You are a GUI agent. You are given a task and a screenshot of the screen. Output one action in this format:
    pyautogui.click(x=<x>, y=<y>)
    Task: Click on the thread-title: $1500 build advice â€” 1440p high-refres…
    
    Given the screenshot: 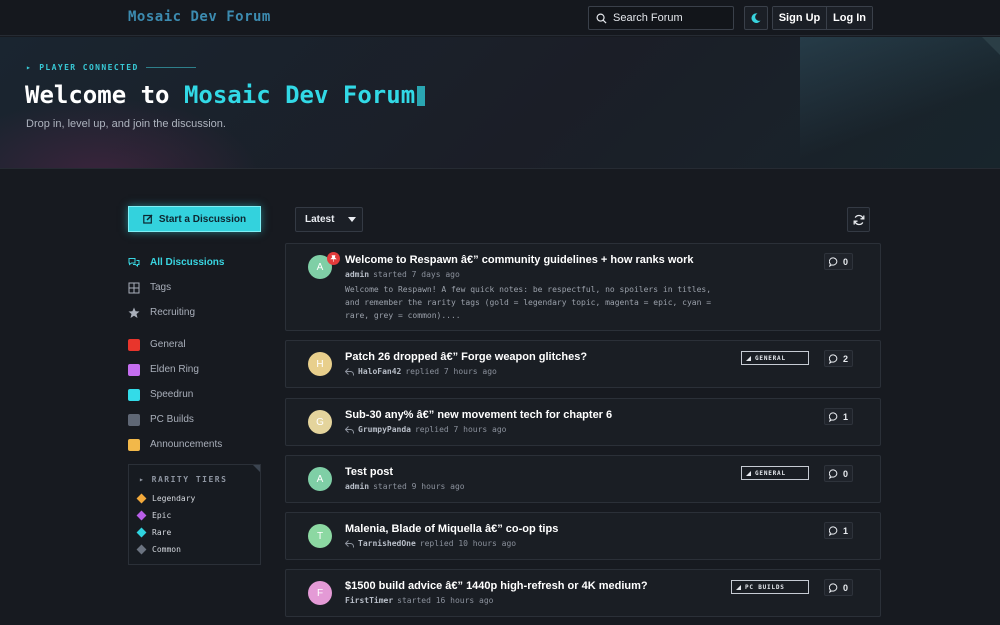 What is the action you would take?
    pyautogui.click(x=496, y=586)
    